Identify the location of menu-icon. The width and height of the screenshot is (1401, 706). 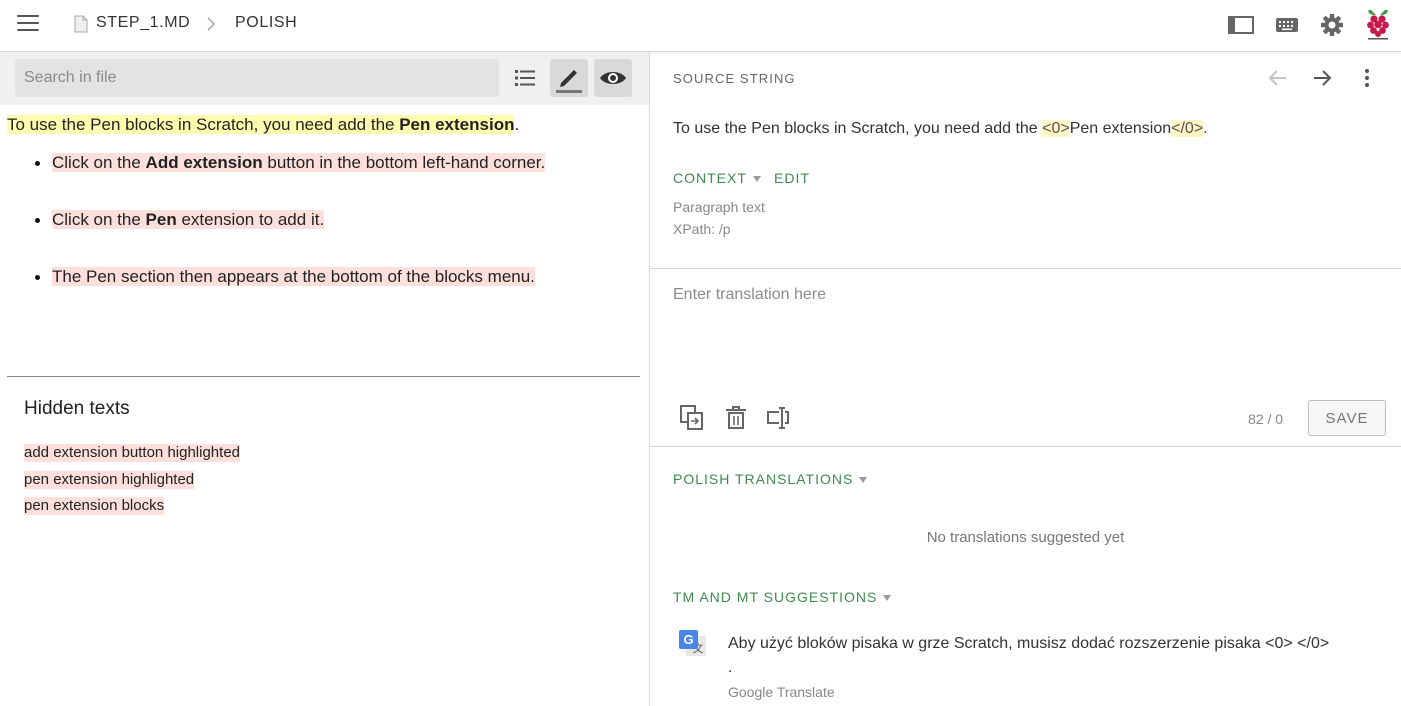
(28, 24).